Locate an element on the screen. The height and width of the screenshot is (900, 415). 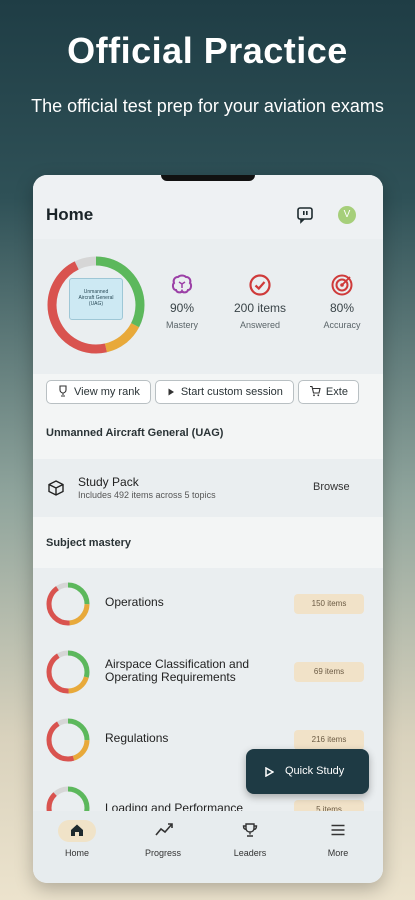
nav-home: Home is located at coordinates (77, 847).